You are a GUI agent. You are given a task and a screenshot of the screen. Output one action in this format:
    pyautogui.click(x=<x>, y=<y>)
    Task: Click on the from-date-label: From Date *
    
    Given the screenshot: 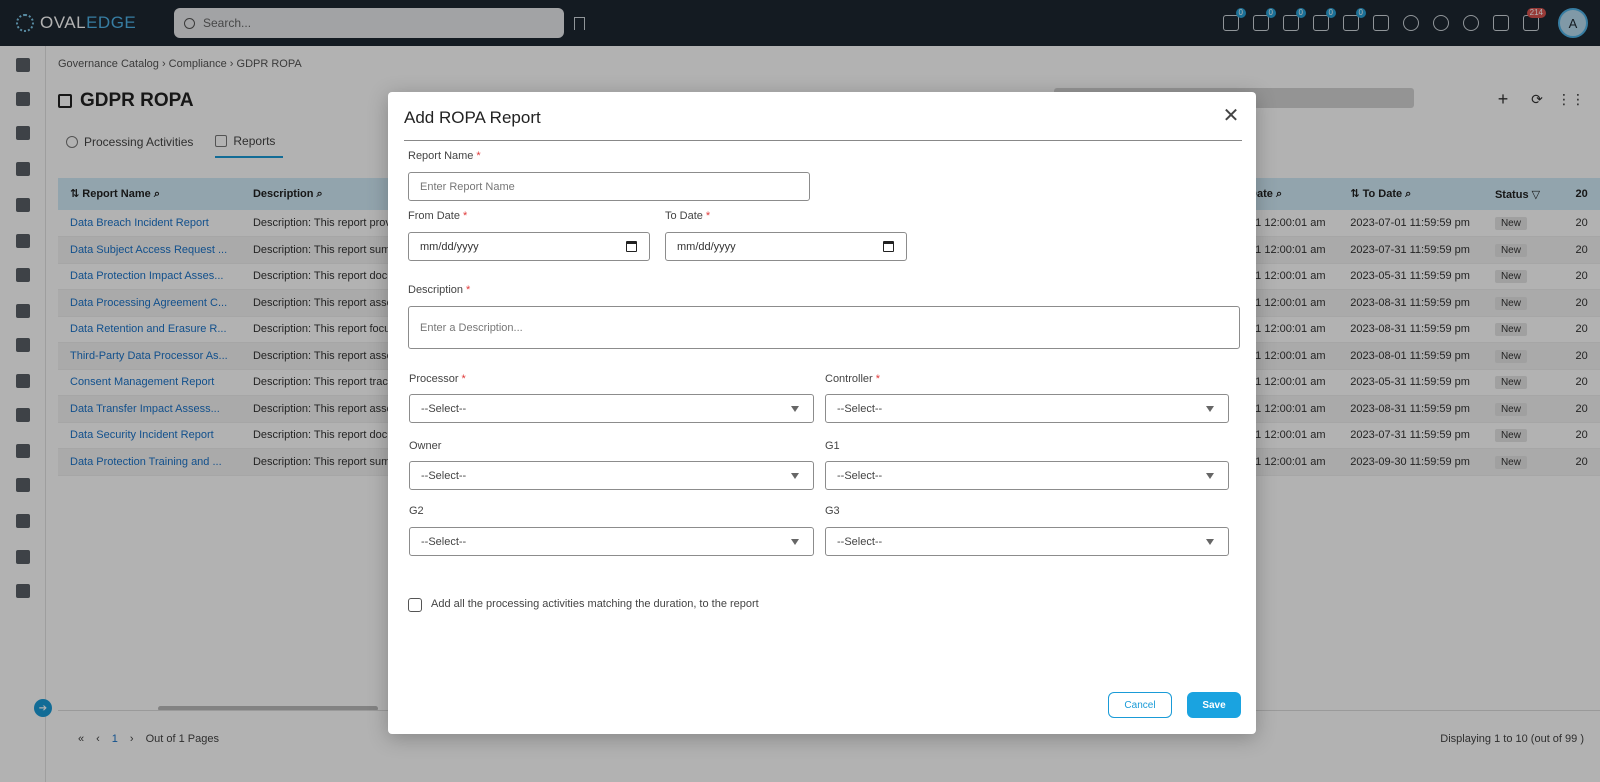 What is the action you would take?
    pyautogui.click(x=437, y=216)
    